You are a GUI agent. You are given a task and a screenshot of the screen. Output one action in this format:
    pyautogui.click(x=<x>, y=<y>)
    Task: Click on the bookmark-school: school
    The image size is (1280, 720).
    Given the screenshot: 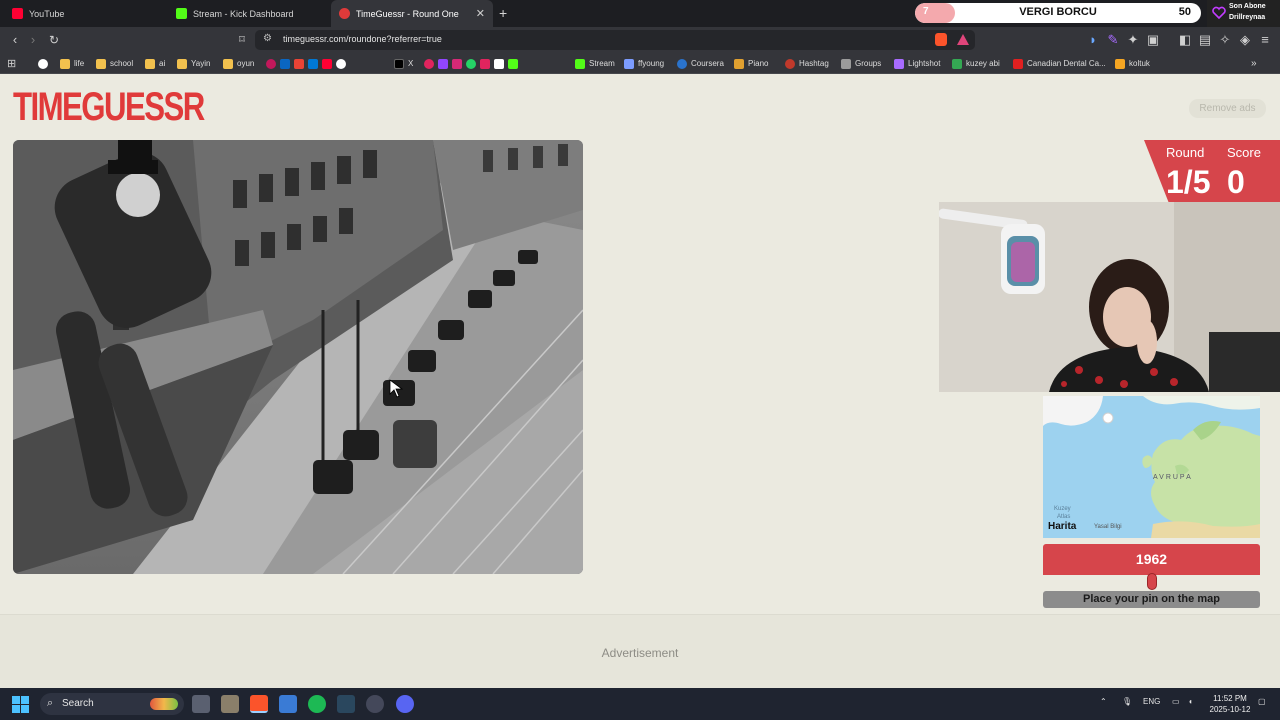 What is the action you would take?
    pyautogui.click(x=114, y=63)
    